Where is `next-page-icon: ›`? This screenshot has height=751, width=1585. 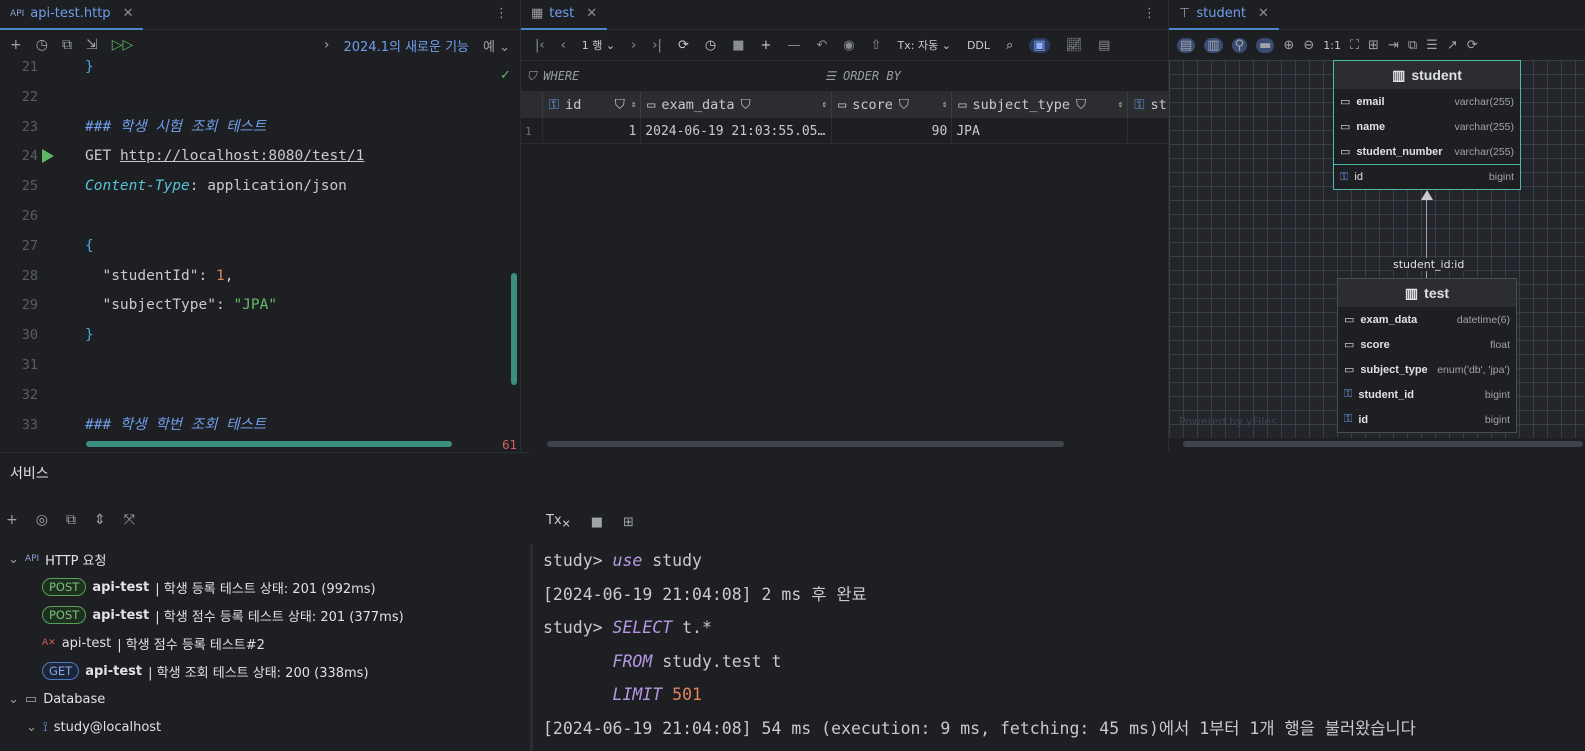 next-page-icon: › is located at coordinates (633, 45).